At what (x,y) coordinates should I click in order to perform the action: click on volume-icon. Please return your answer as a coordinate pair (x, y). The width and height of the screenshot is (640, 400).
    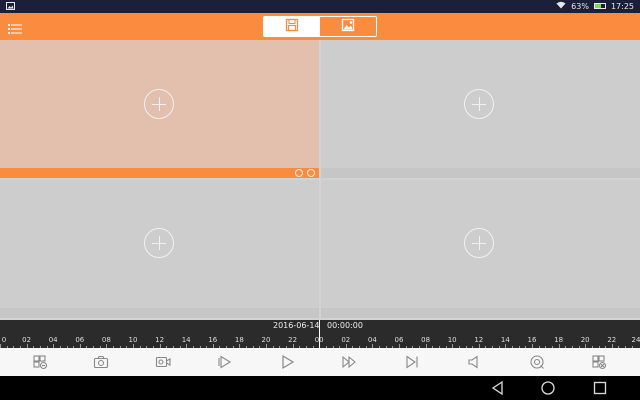
    Looking at the image, I should click on (475, 362).